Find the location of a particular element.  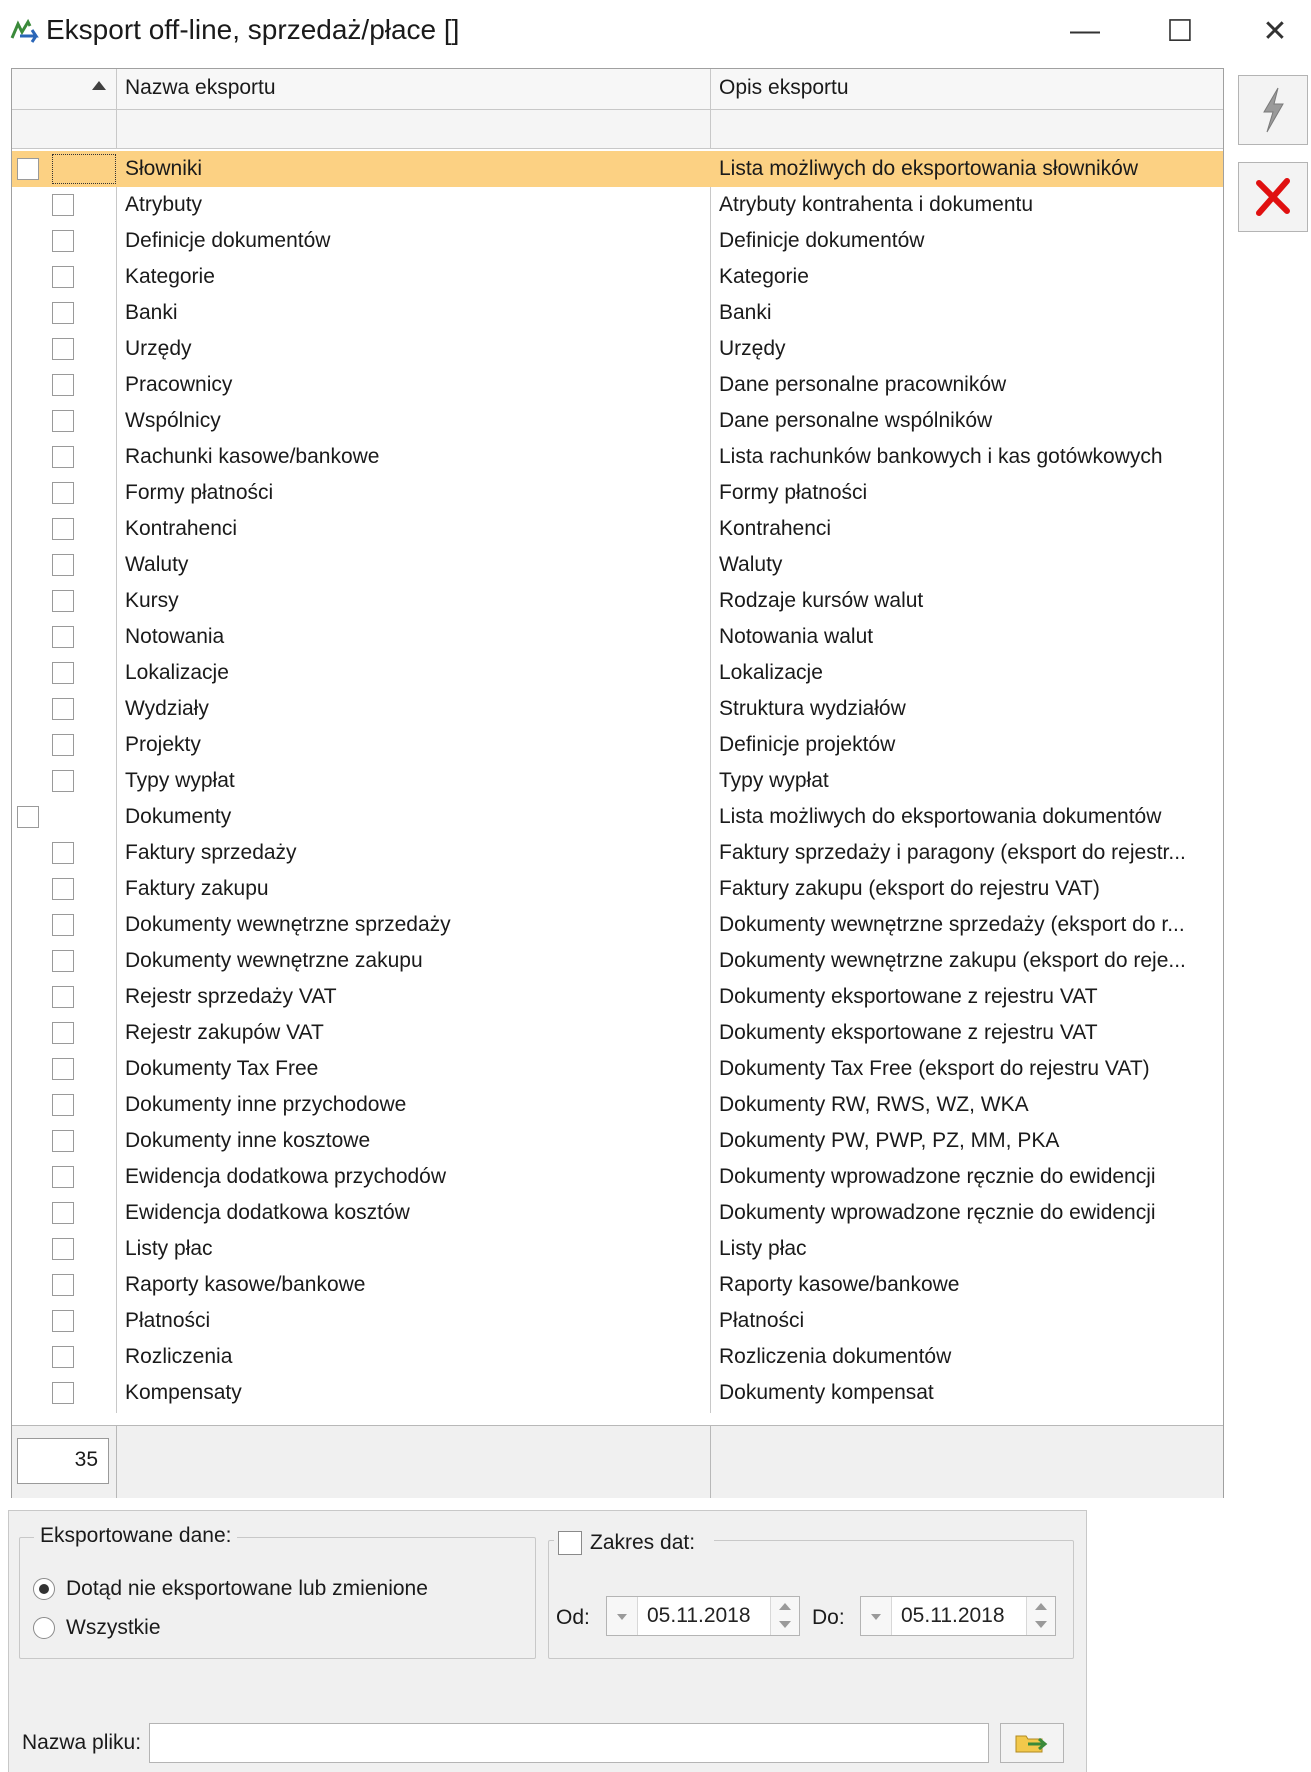

table-row: Kompensaty Dokumenty kompensat is located at coordinates (617, 1393).